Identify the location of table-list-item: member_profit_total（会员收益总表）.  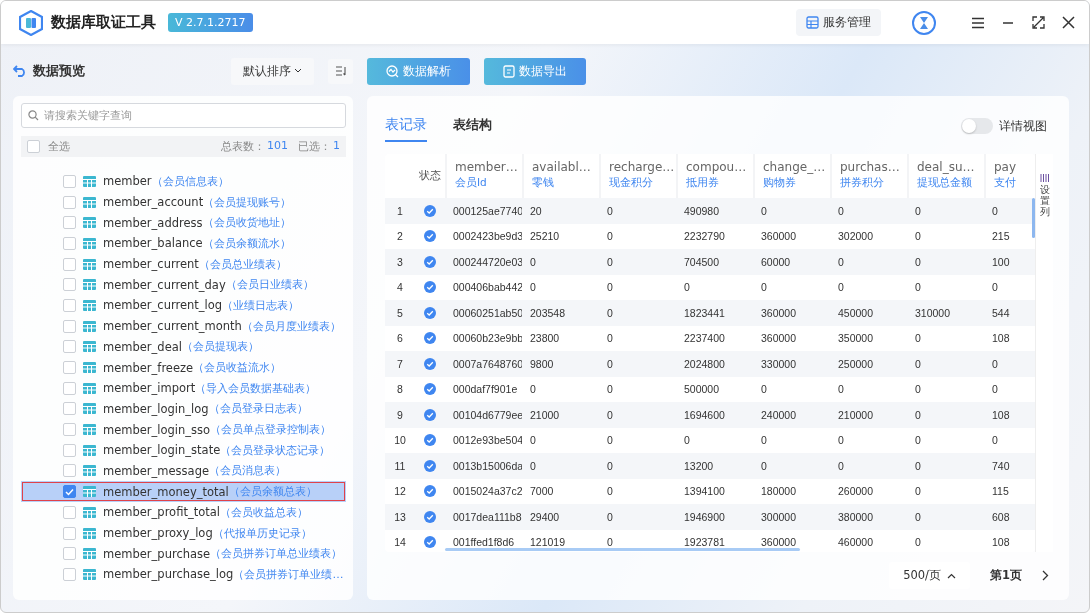
(183, 512).